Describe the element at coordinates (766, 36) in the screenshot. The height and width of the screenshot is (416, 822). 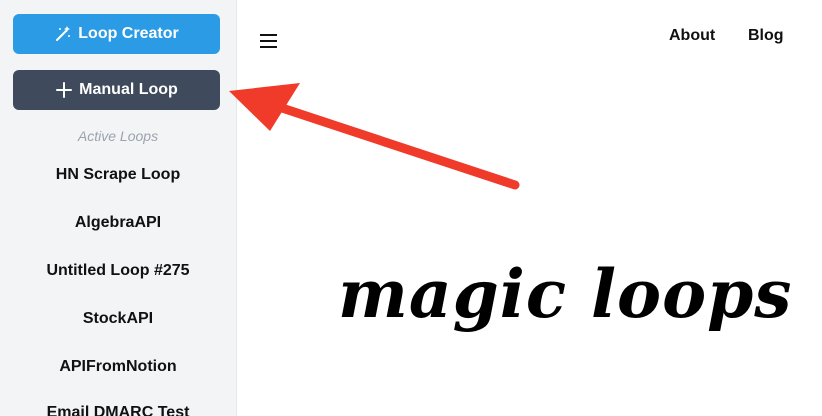
I see `blog-link: Blog` at that location.